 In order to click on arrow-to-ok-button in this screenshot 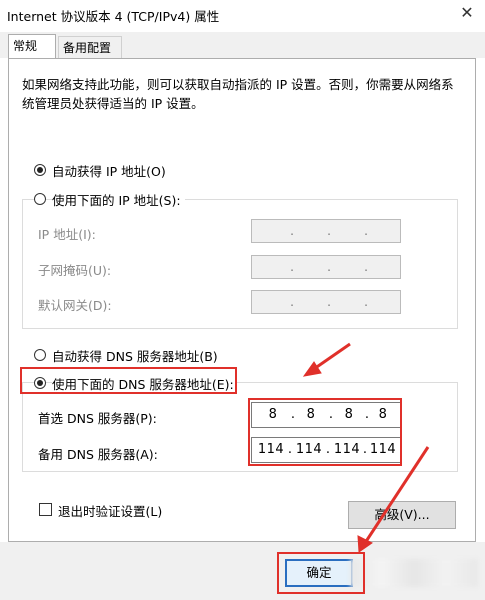, I will do `click(396, 495)`.